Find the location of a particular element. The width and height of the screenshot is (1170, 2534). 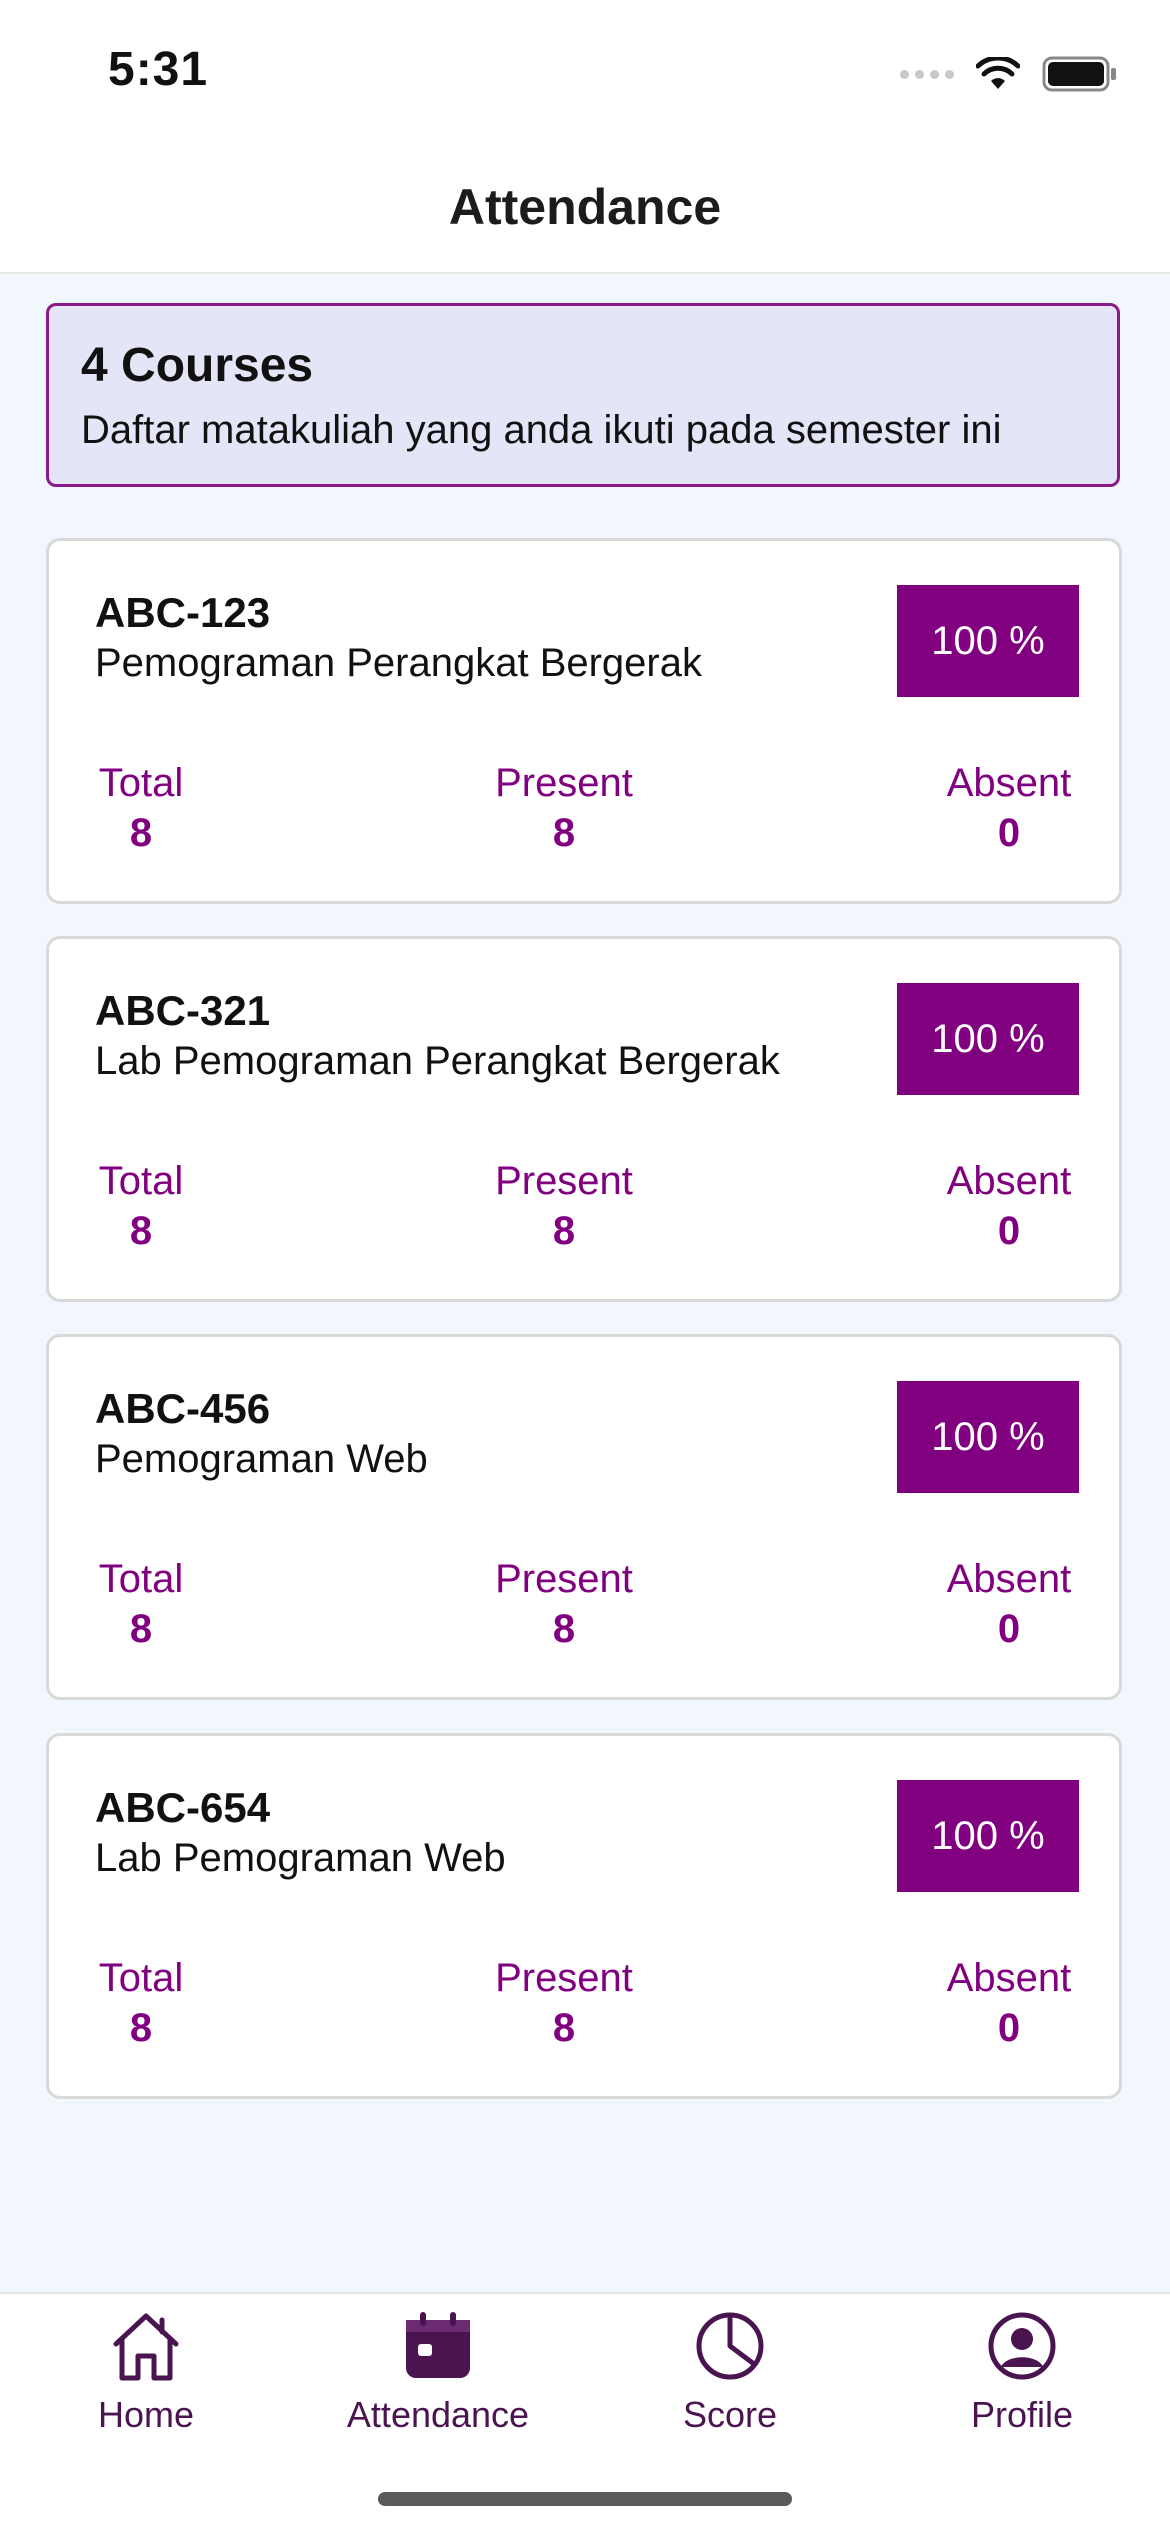

tab-score: Score is located at coordinates (730, 2379).